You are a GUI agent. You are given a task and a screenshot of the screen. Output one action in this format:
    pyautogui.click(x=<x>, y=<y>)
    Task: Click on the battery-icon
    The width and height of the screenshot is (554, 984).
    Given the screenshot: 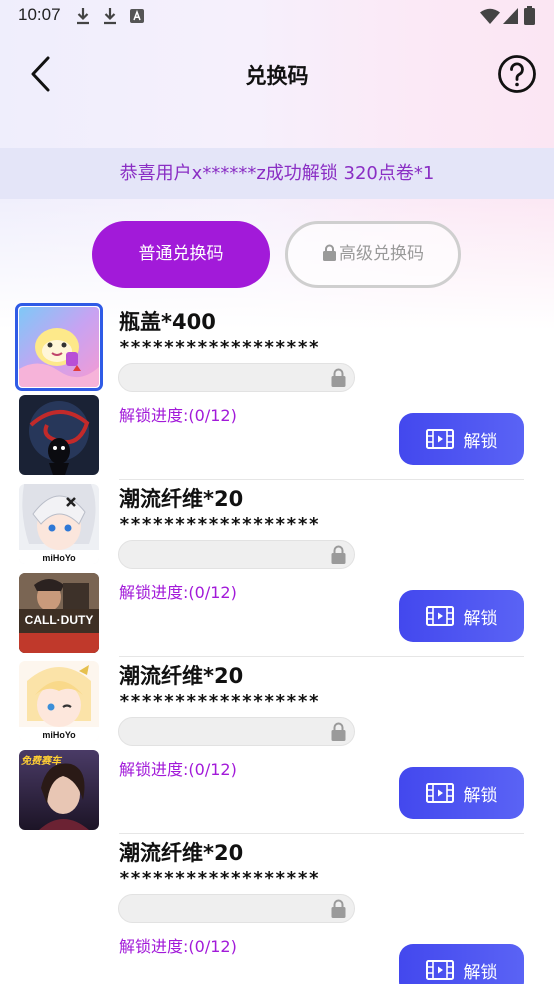 What is the action you would take?
    pyautogui.click(x=529, y=15)
    